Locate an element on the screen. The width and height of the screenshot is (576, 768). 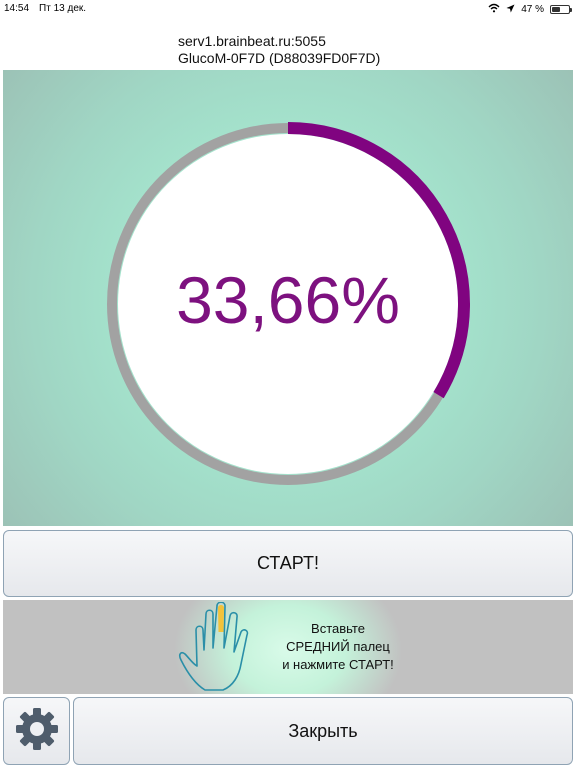
battery-icon is located at coordinates (561, 9).